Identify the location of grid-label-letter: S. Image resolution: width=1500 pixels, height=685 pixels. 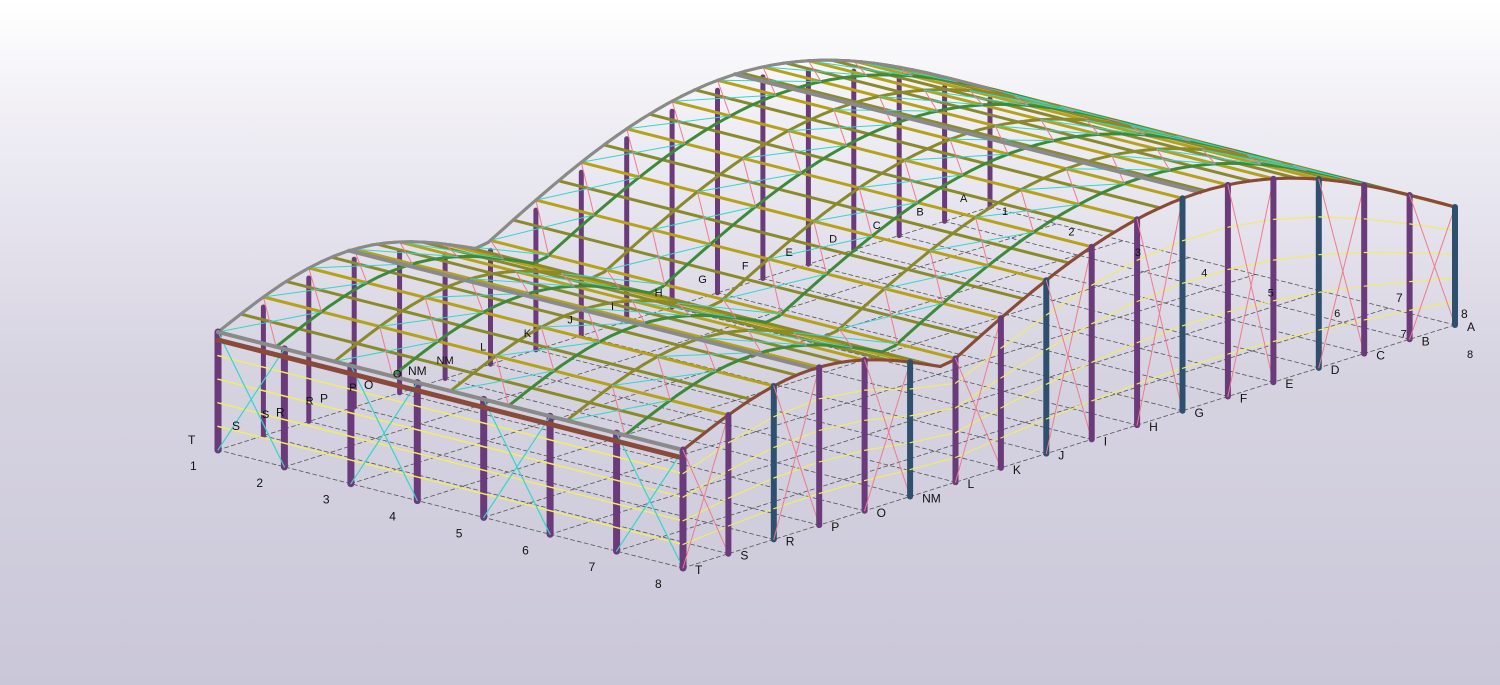
(236, 426).